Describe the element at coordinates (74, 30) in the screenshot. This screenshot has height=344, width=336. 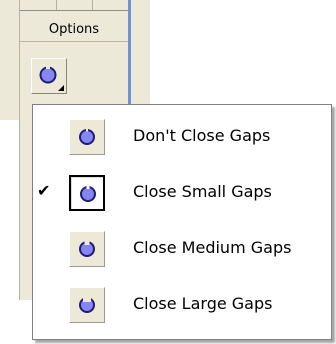
I see `options-section-label: Options` at that location.